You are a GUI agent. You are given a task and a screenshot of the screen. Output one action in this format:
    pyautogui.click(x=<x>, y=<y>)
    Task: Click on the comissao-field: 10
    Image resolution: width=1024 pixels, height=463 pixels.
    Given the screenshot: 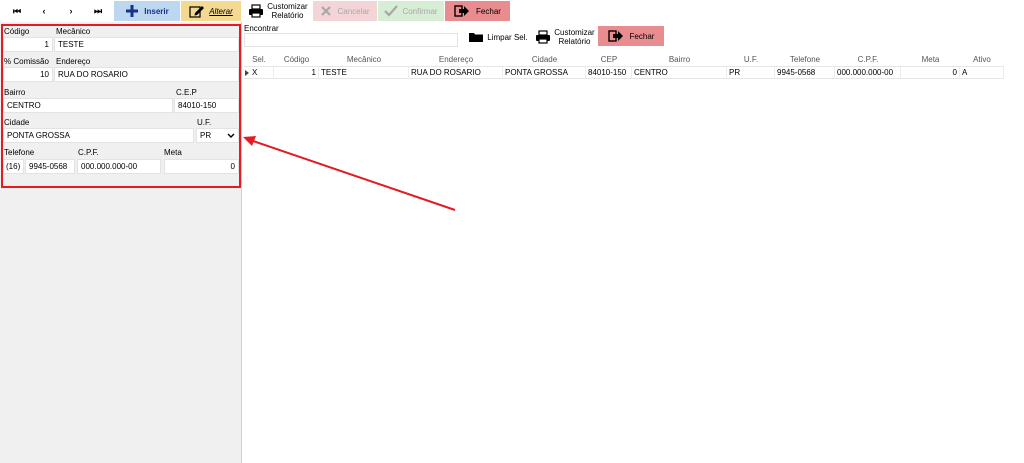 What is the action you would take?
    pyautogui.click(x=28, y=74)
    